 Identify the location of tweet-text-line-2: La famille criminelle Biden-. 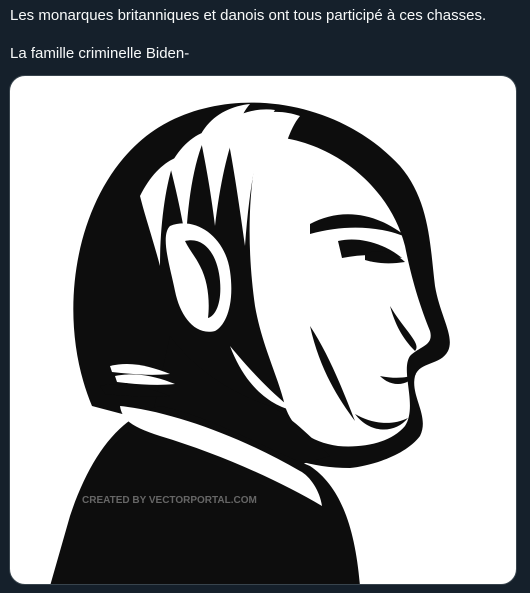
(100, 53).